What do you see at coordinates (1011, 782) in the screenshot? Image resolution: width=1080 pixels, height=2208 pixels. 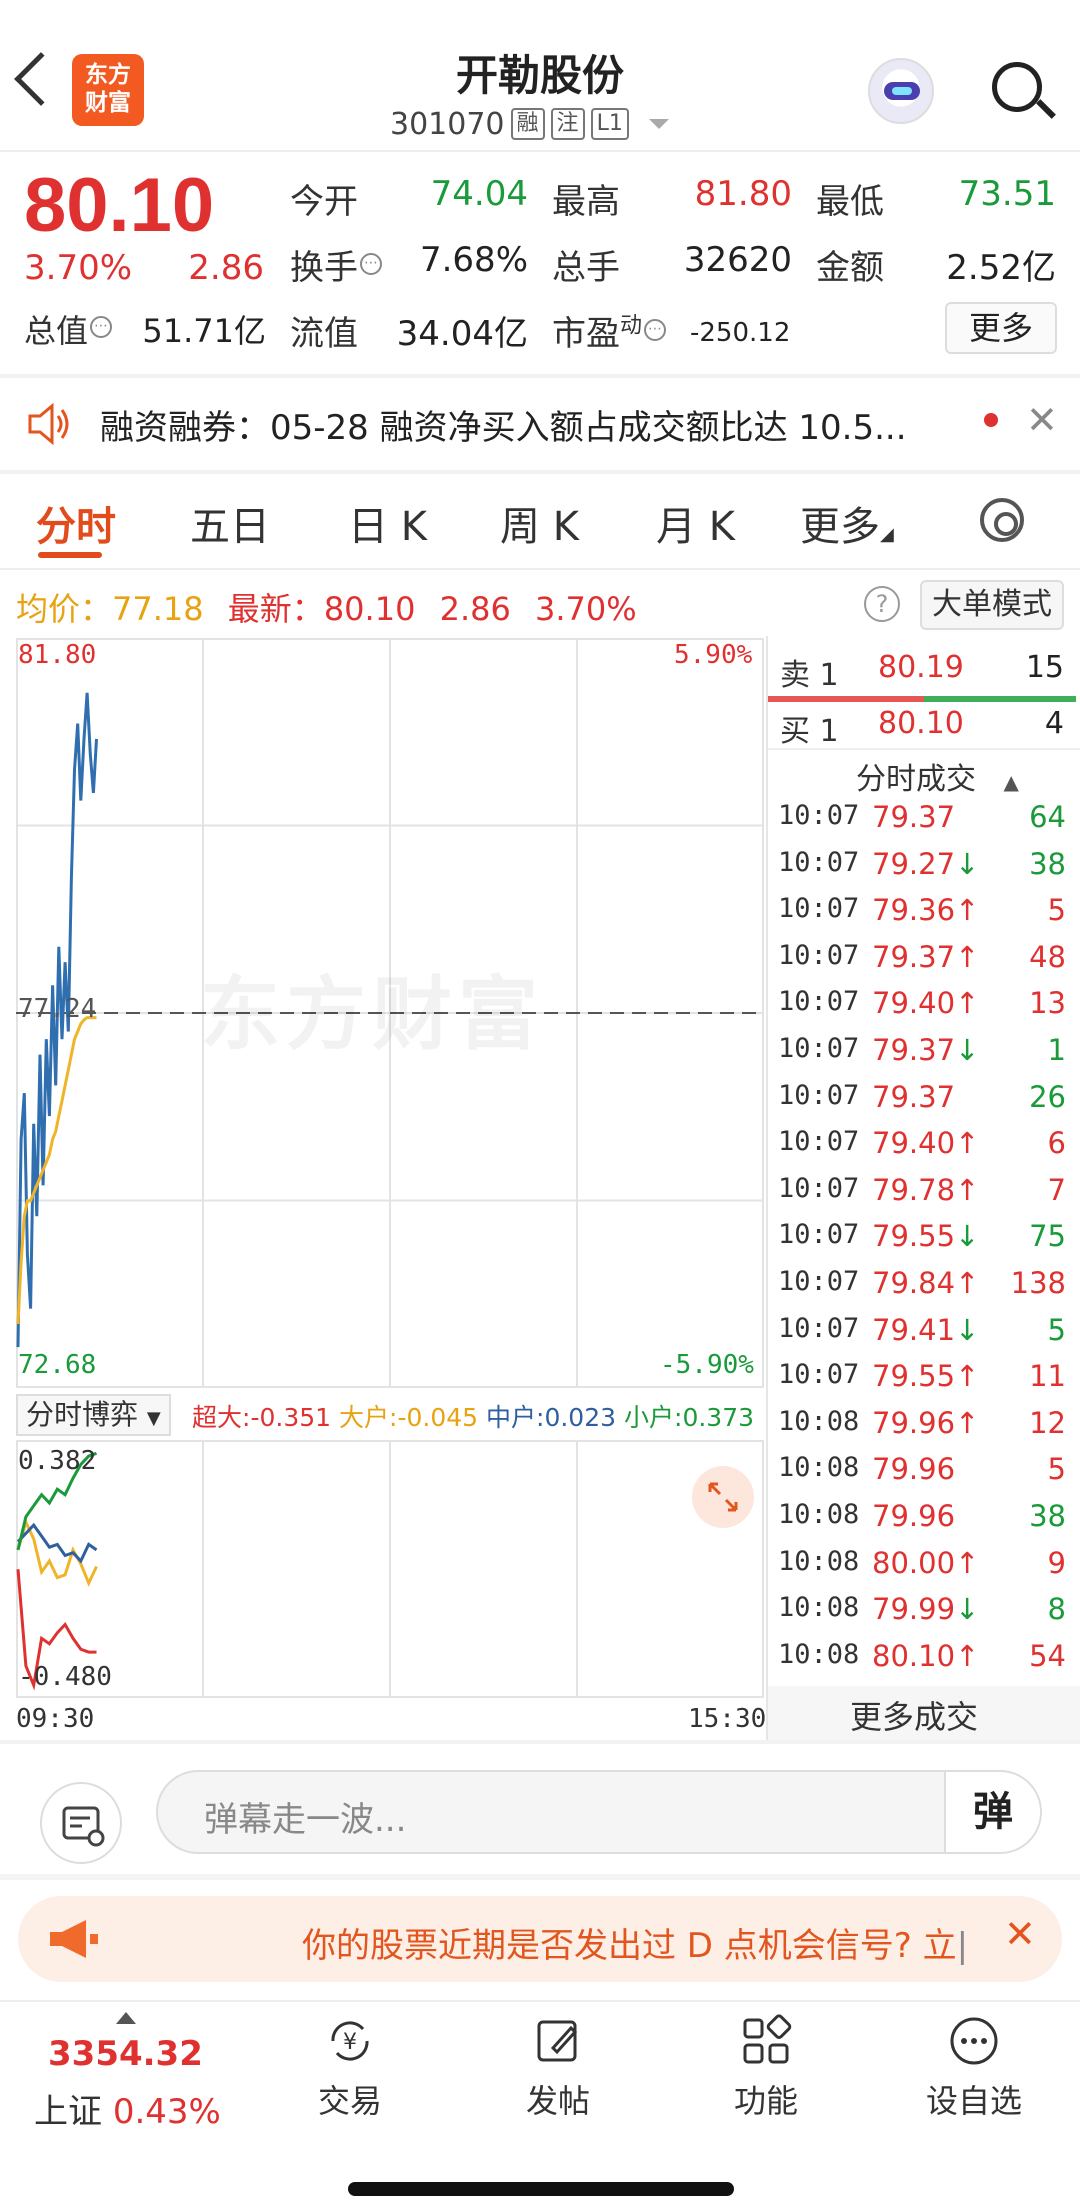 I see `sort-up-icon: ▲` at bounding box center [1011, 782].